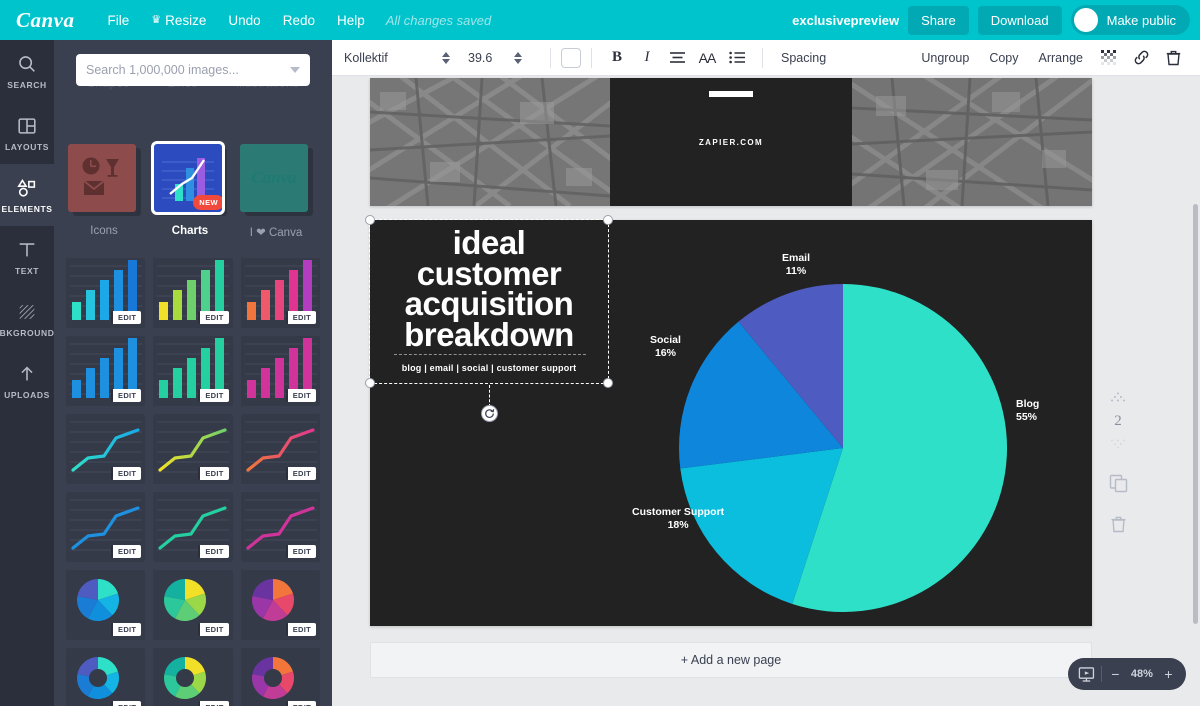  I want to click on sidebar-item-uploads: UPLOADS, so click(27, 381).